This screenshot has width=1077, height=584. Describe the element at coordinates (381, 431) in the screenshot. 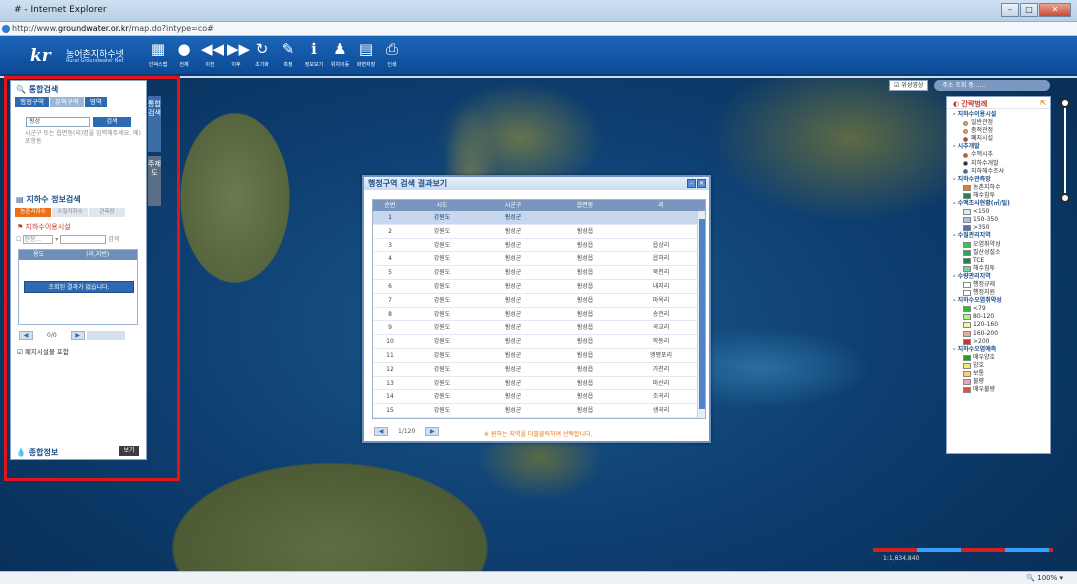

I see `dialog-prev-button: ◀` at that location.